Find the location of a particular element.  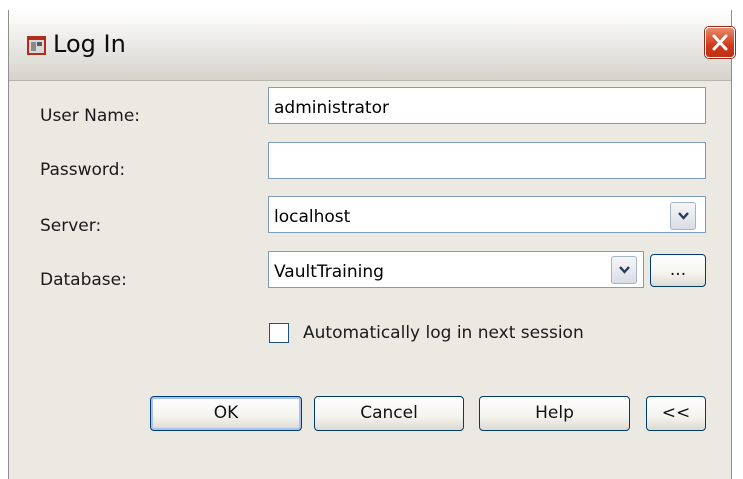

server-combobox: localhost is located at coordinates (487, 214).